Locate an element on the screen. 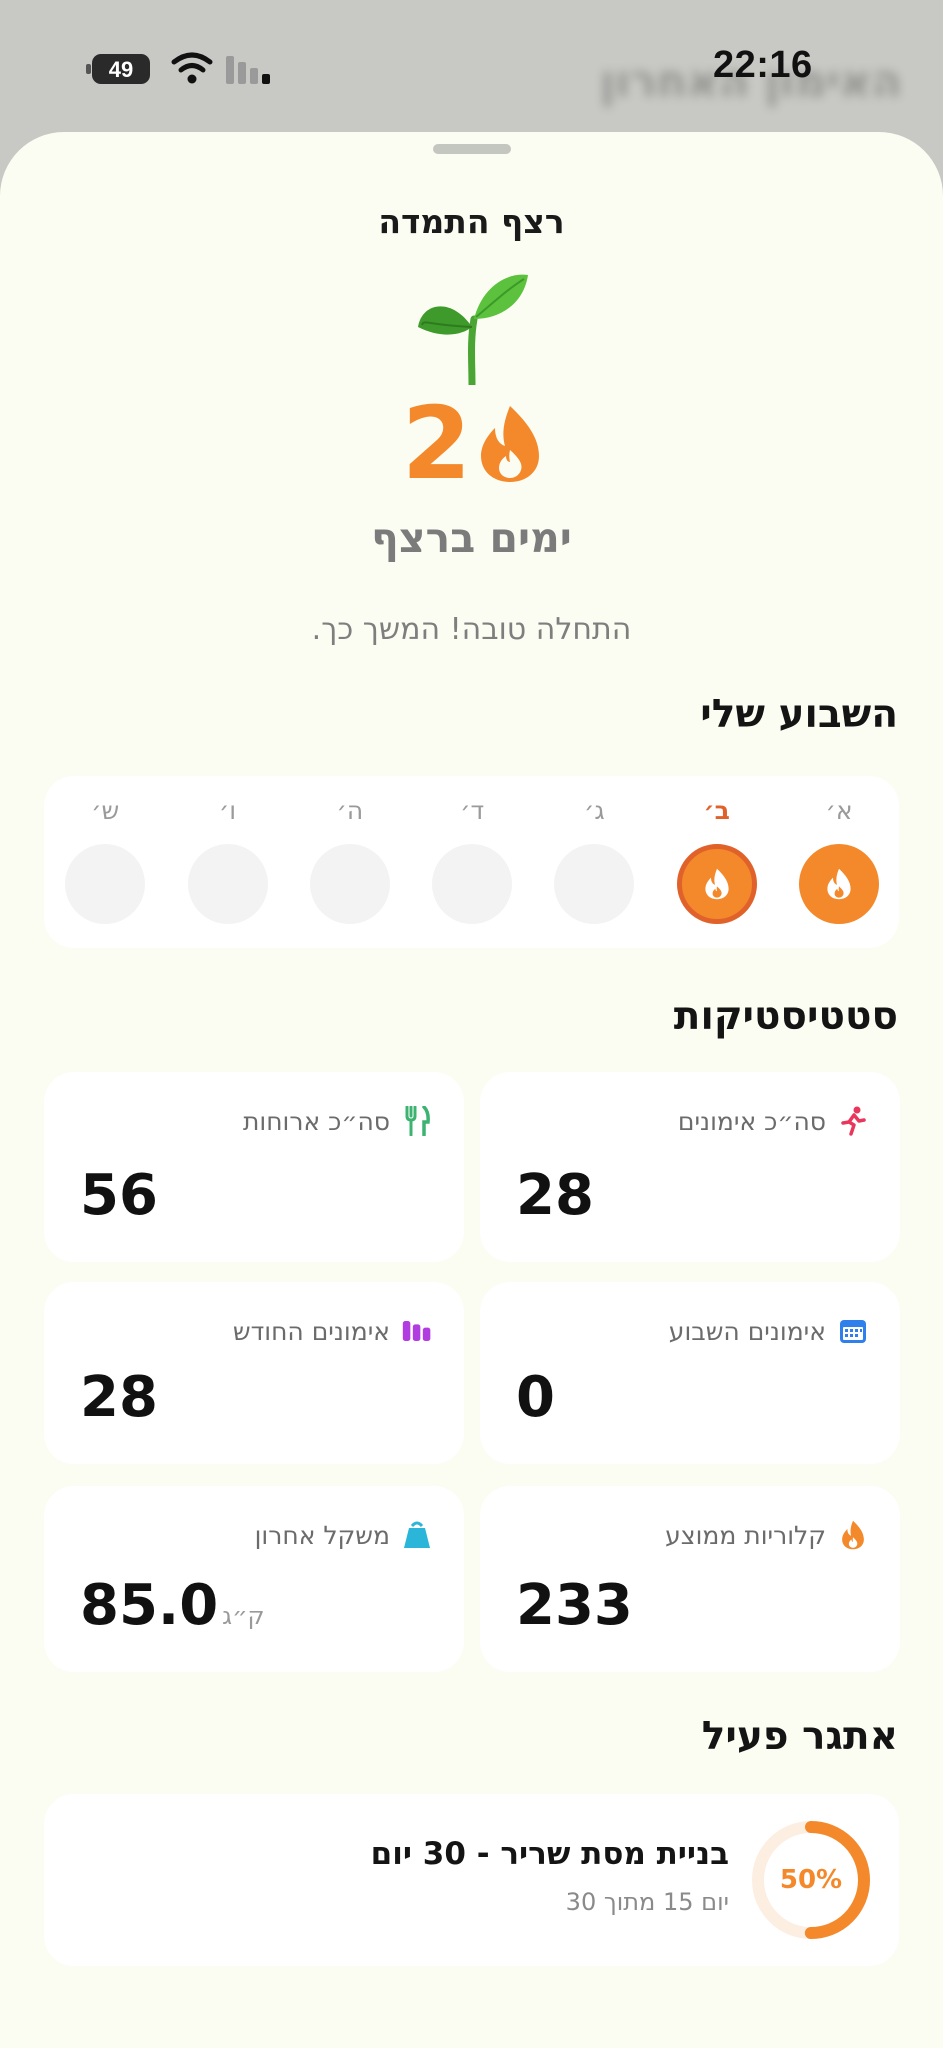  stat-card-total-meals: סה״כ ארוחות 56 is located at coordinates (254, 1167).